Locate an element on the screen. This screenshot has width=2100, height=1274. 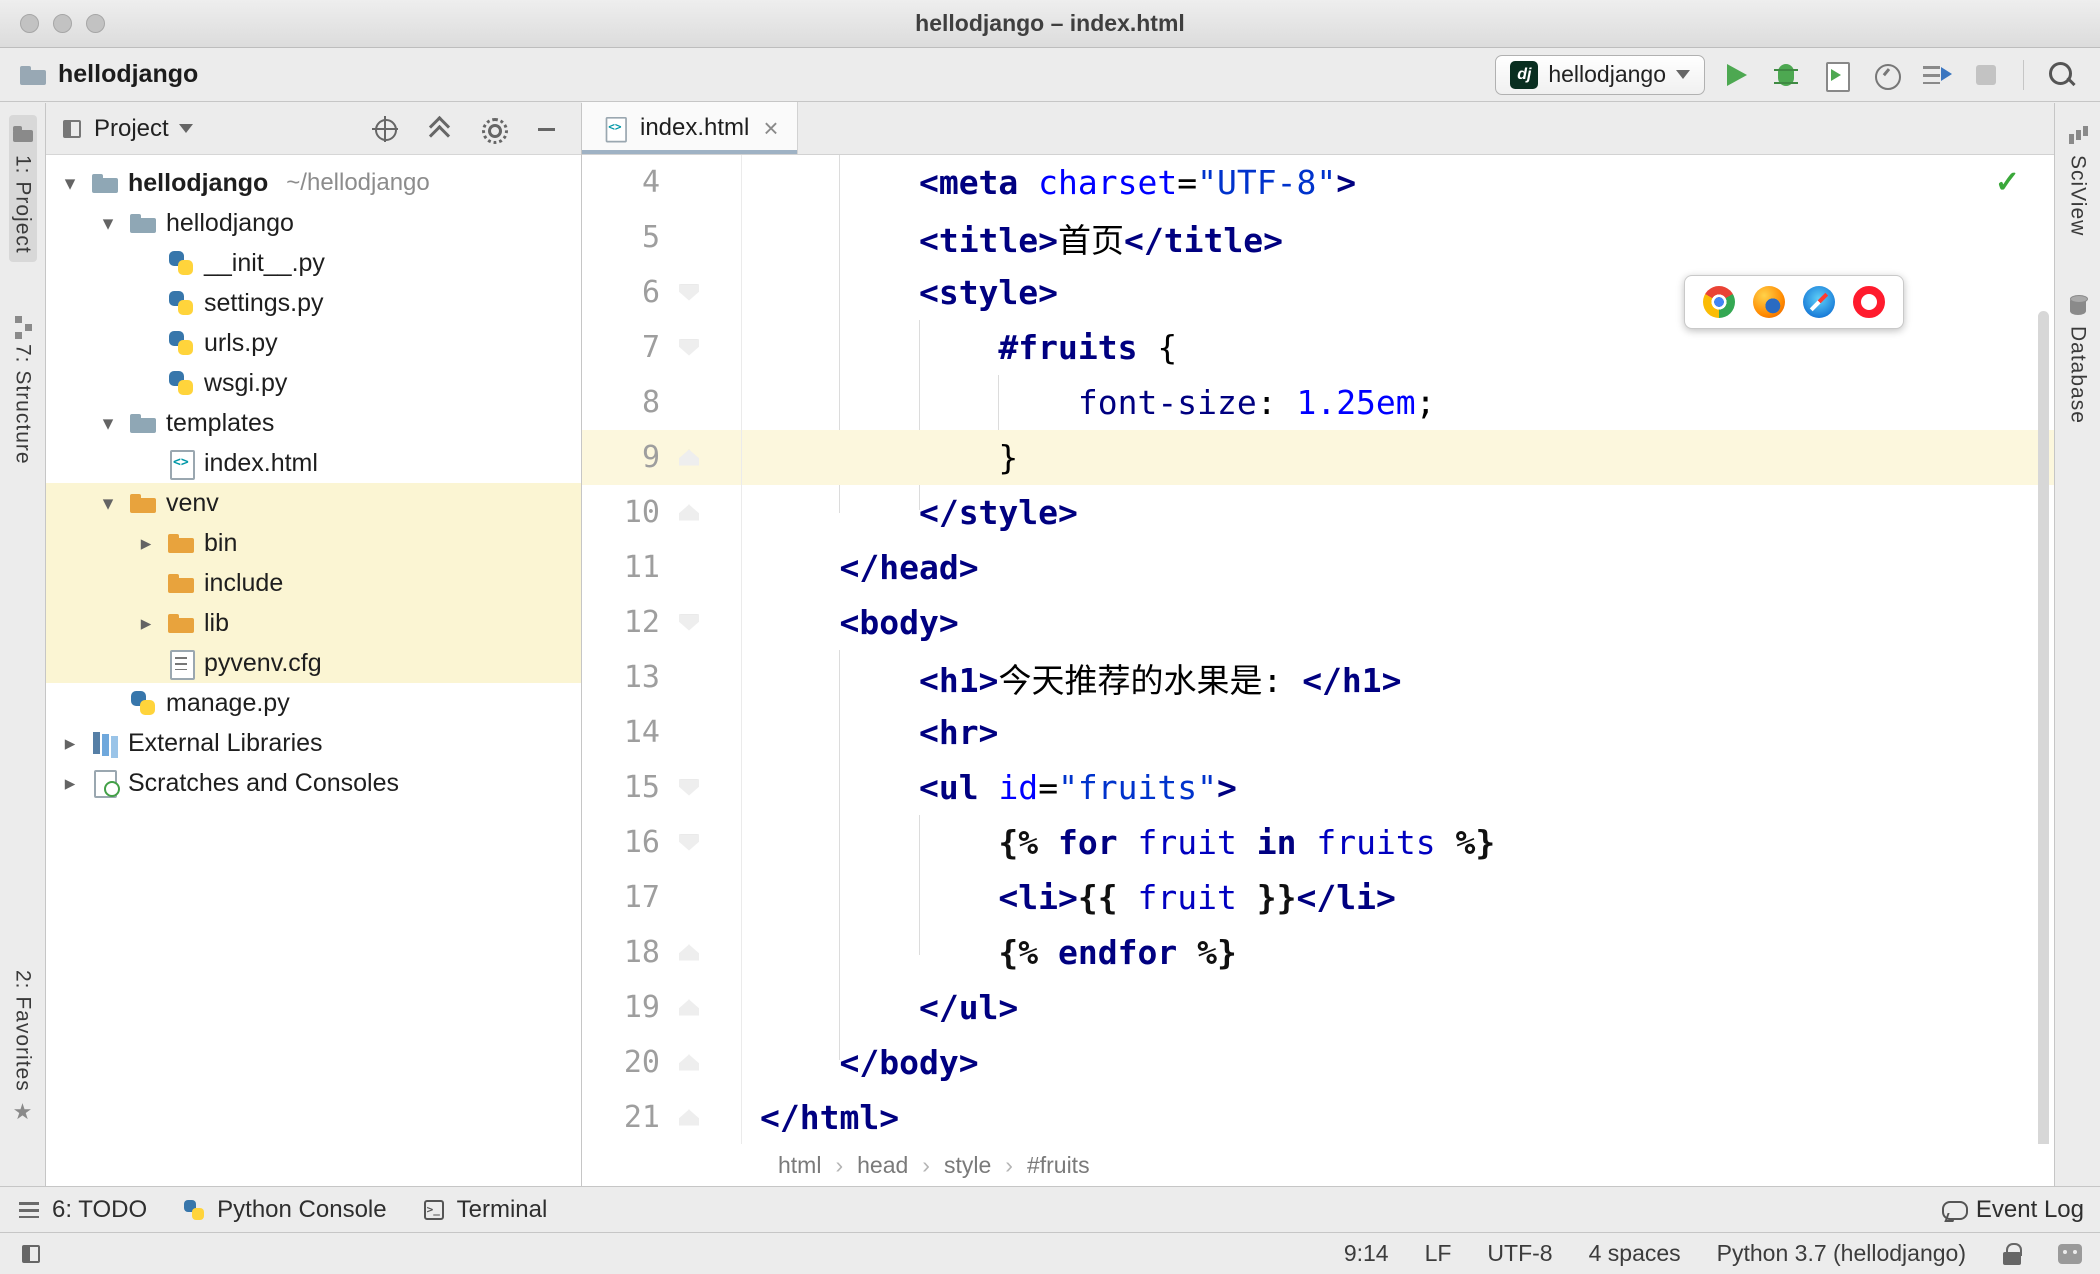
tree-item-include: include is located at coordinates (313, 583).